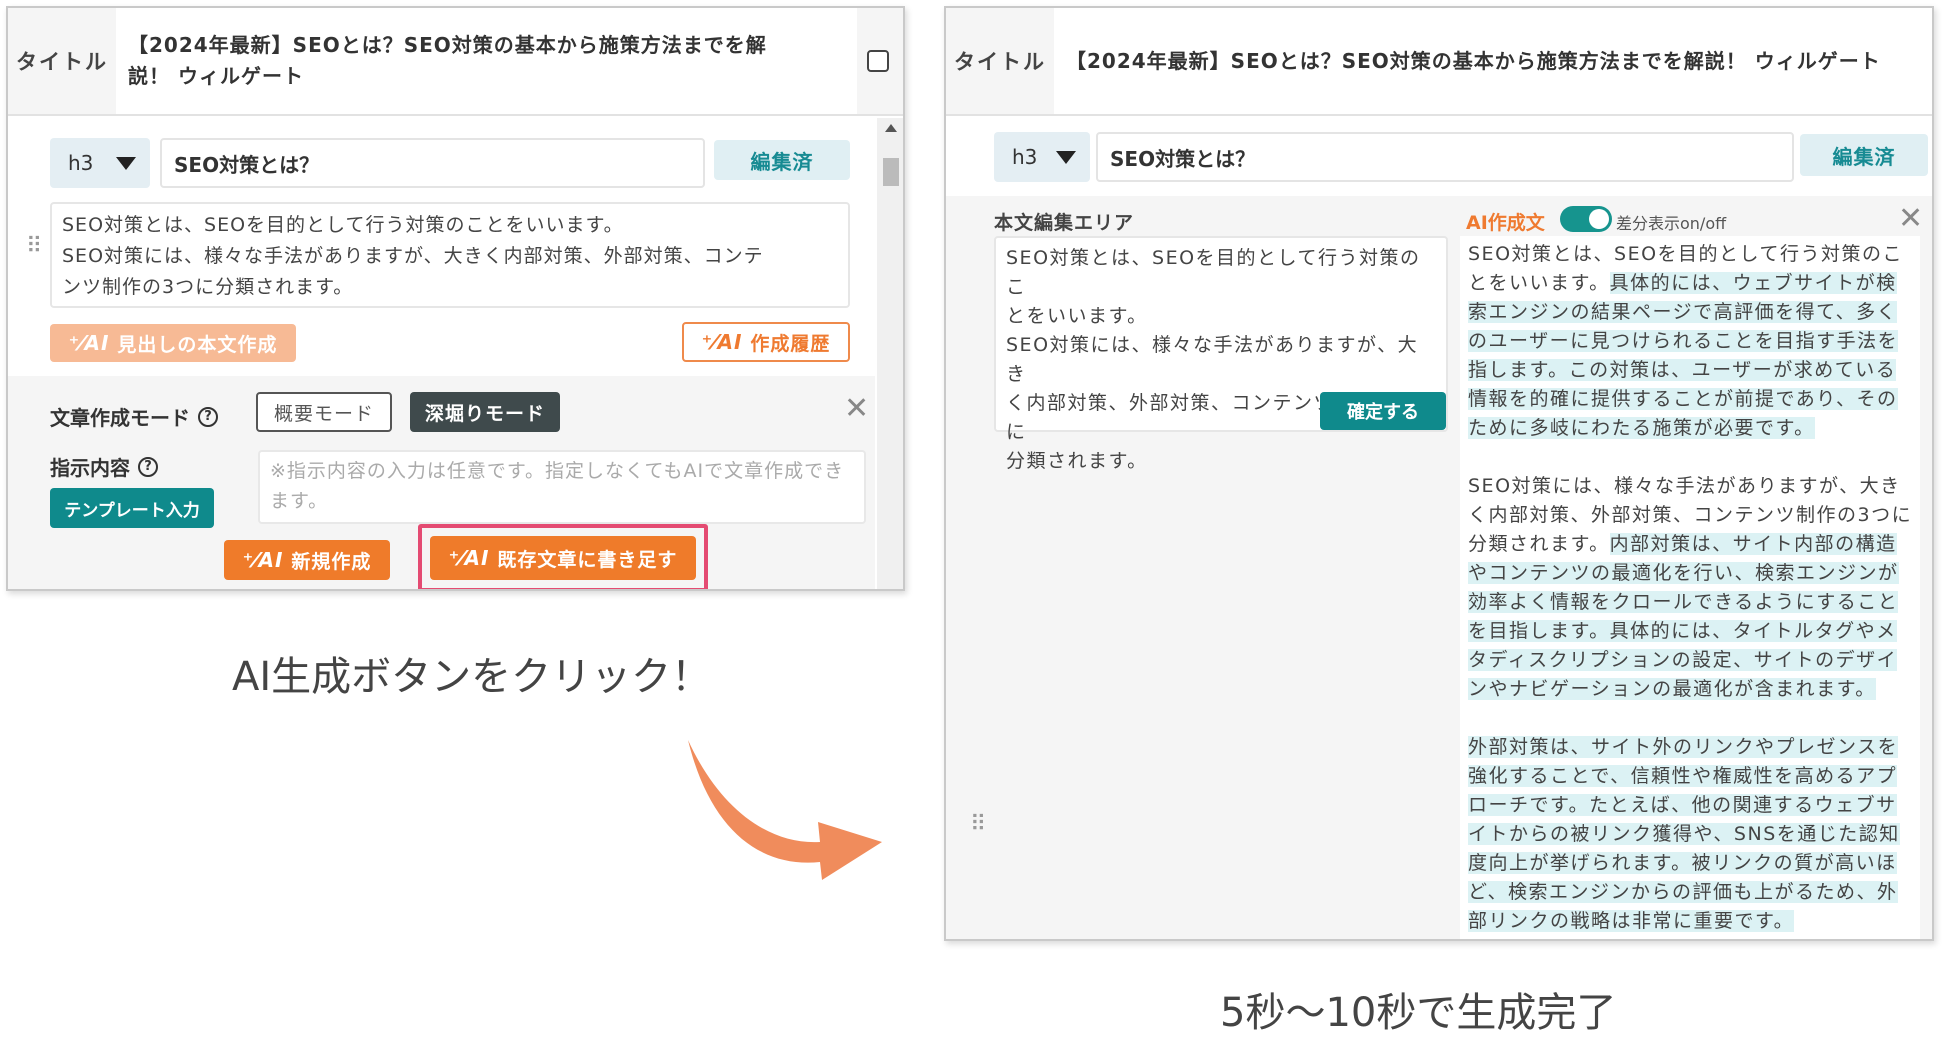  I want to click on new-generate-label: 新規作成, so click(331, 561).